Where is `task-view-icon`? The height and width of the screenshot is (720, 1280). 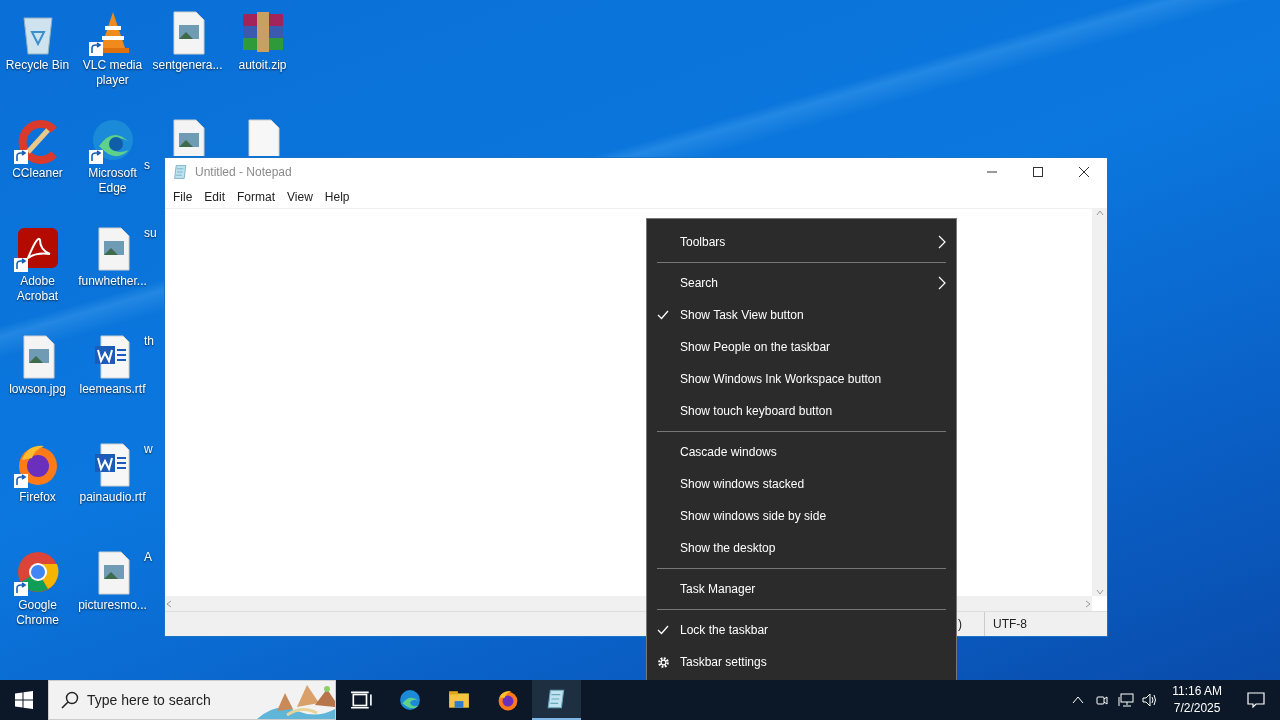
task-view-icon is located at coordinates (360, 700).